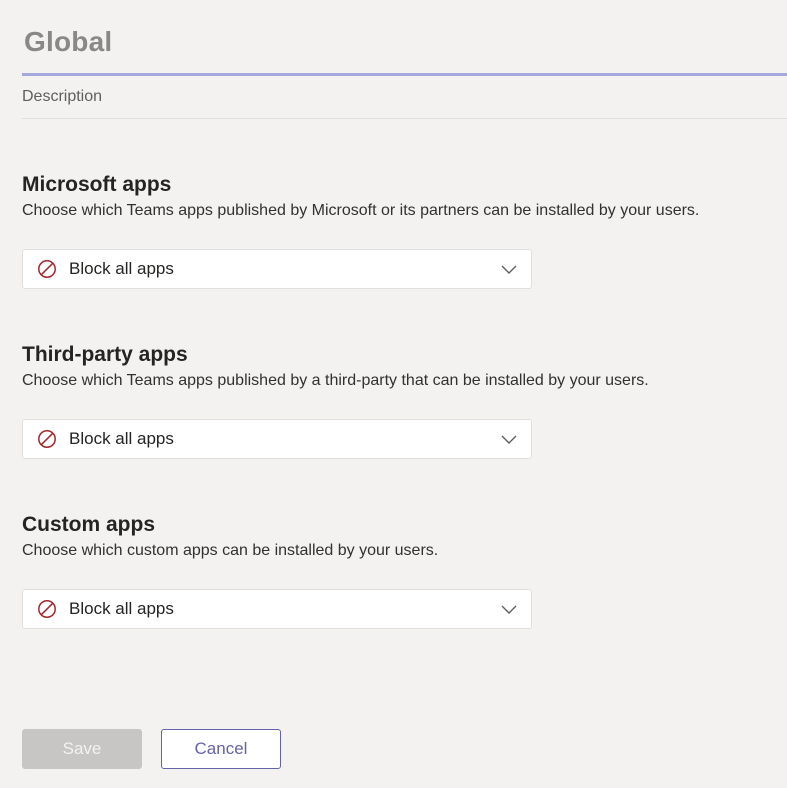 The image size is (787, 788). What do you see at coordinates (62, 97) in the screenshot?
I see `description-placeholder: Description` at bounding box center [62, 97].